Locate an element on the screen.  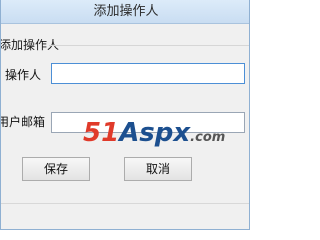
email-label: 用户邮箱 is located at coordinates (23, 122).